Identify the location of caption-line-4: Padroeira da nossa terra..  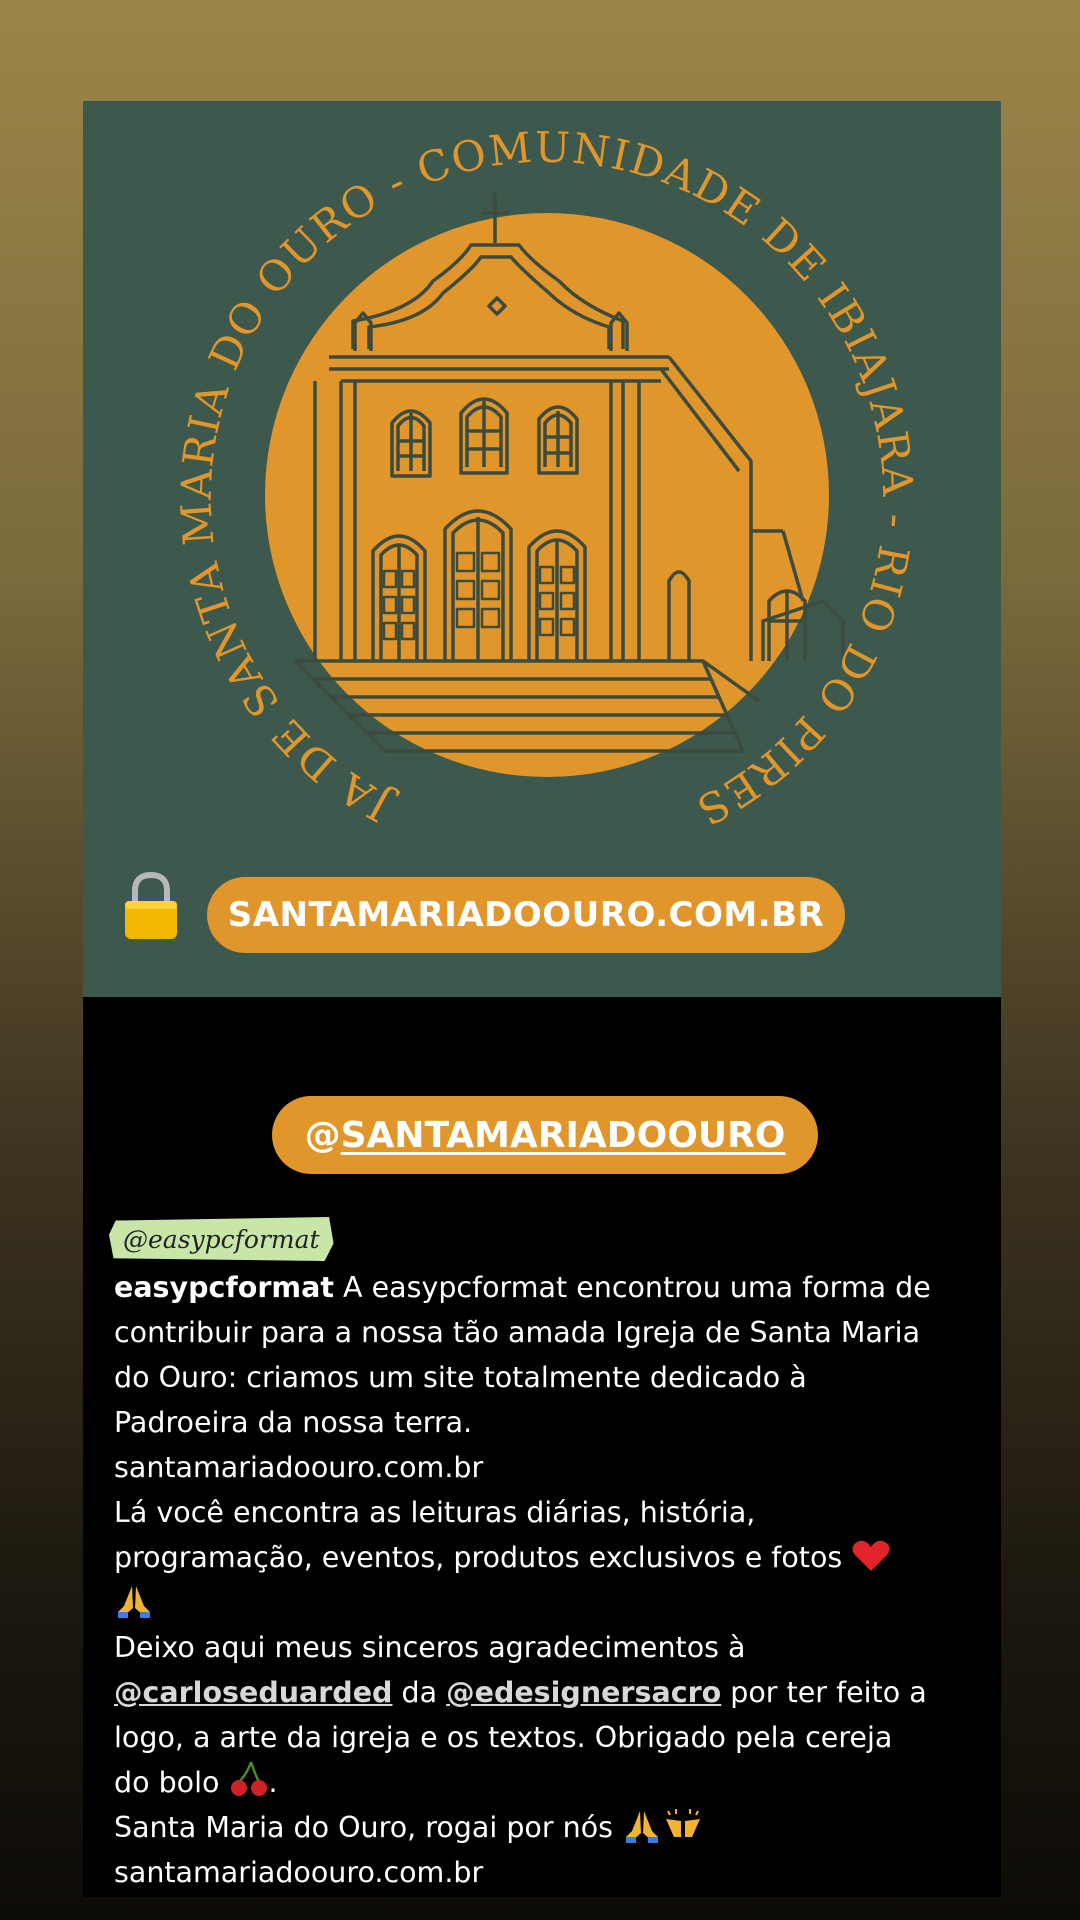
(293, 1422).